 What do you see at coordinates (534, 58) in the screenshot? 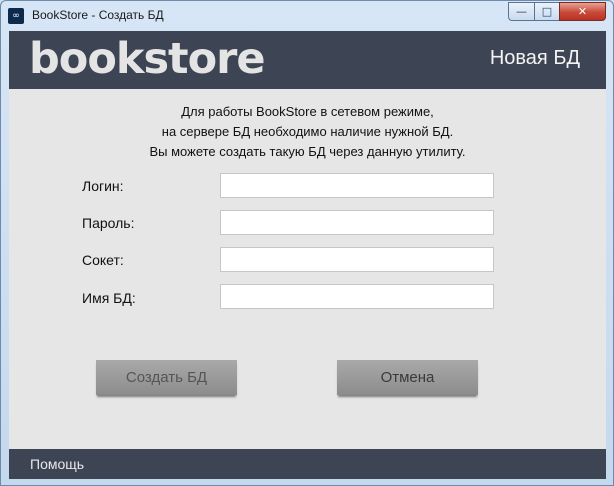
I see `page-title: Новая БД` at bounding box center [534, 58].